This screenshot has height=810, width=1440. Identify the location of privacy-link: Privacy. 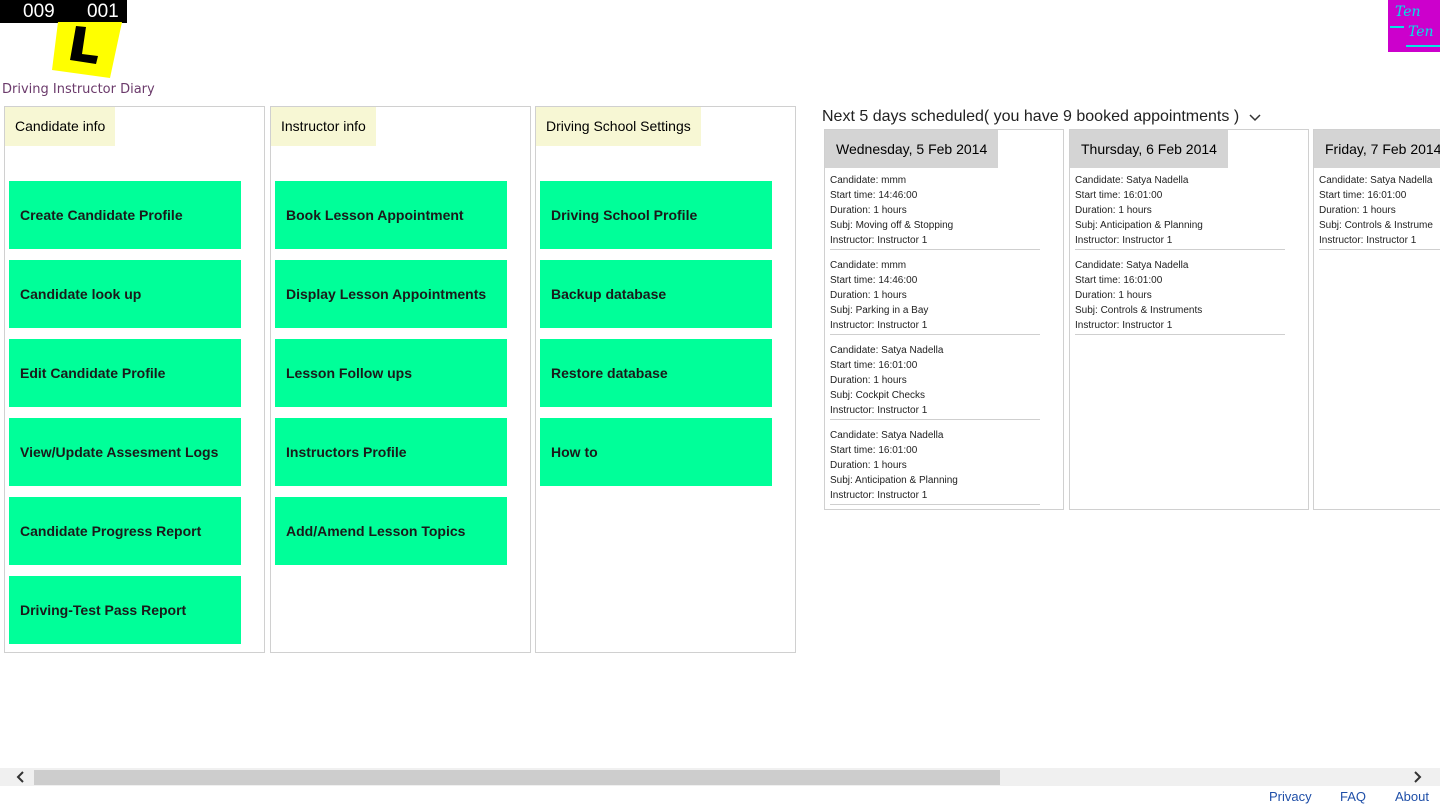
(1290, 796).